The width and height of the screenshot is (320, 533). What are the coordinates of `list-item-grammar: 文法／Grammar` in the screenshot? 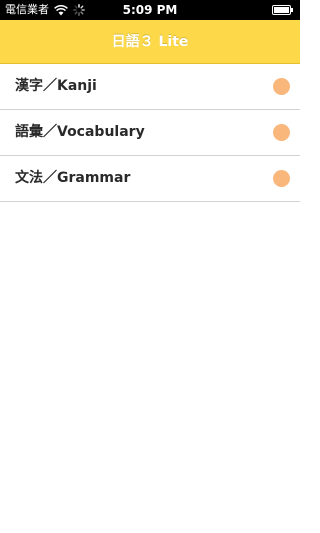 It's located at (150, 179).